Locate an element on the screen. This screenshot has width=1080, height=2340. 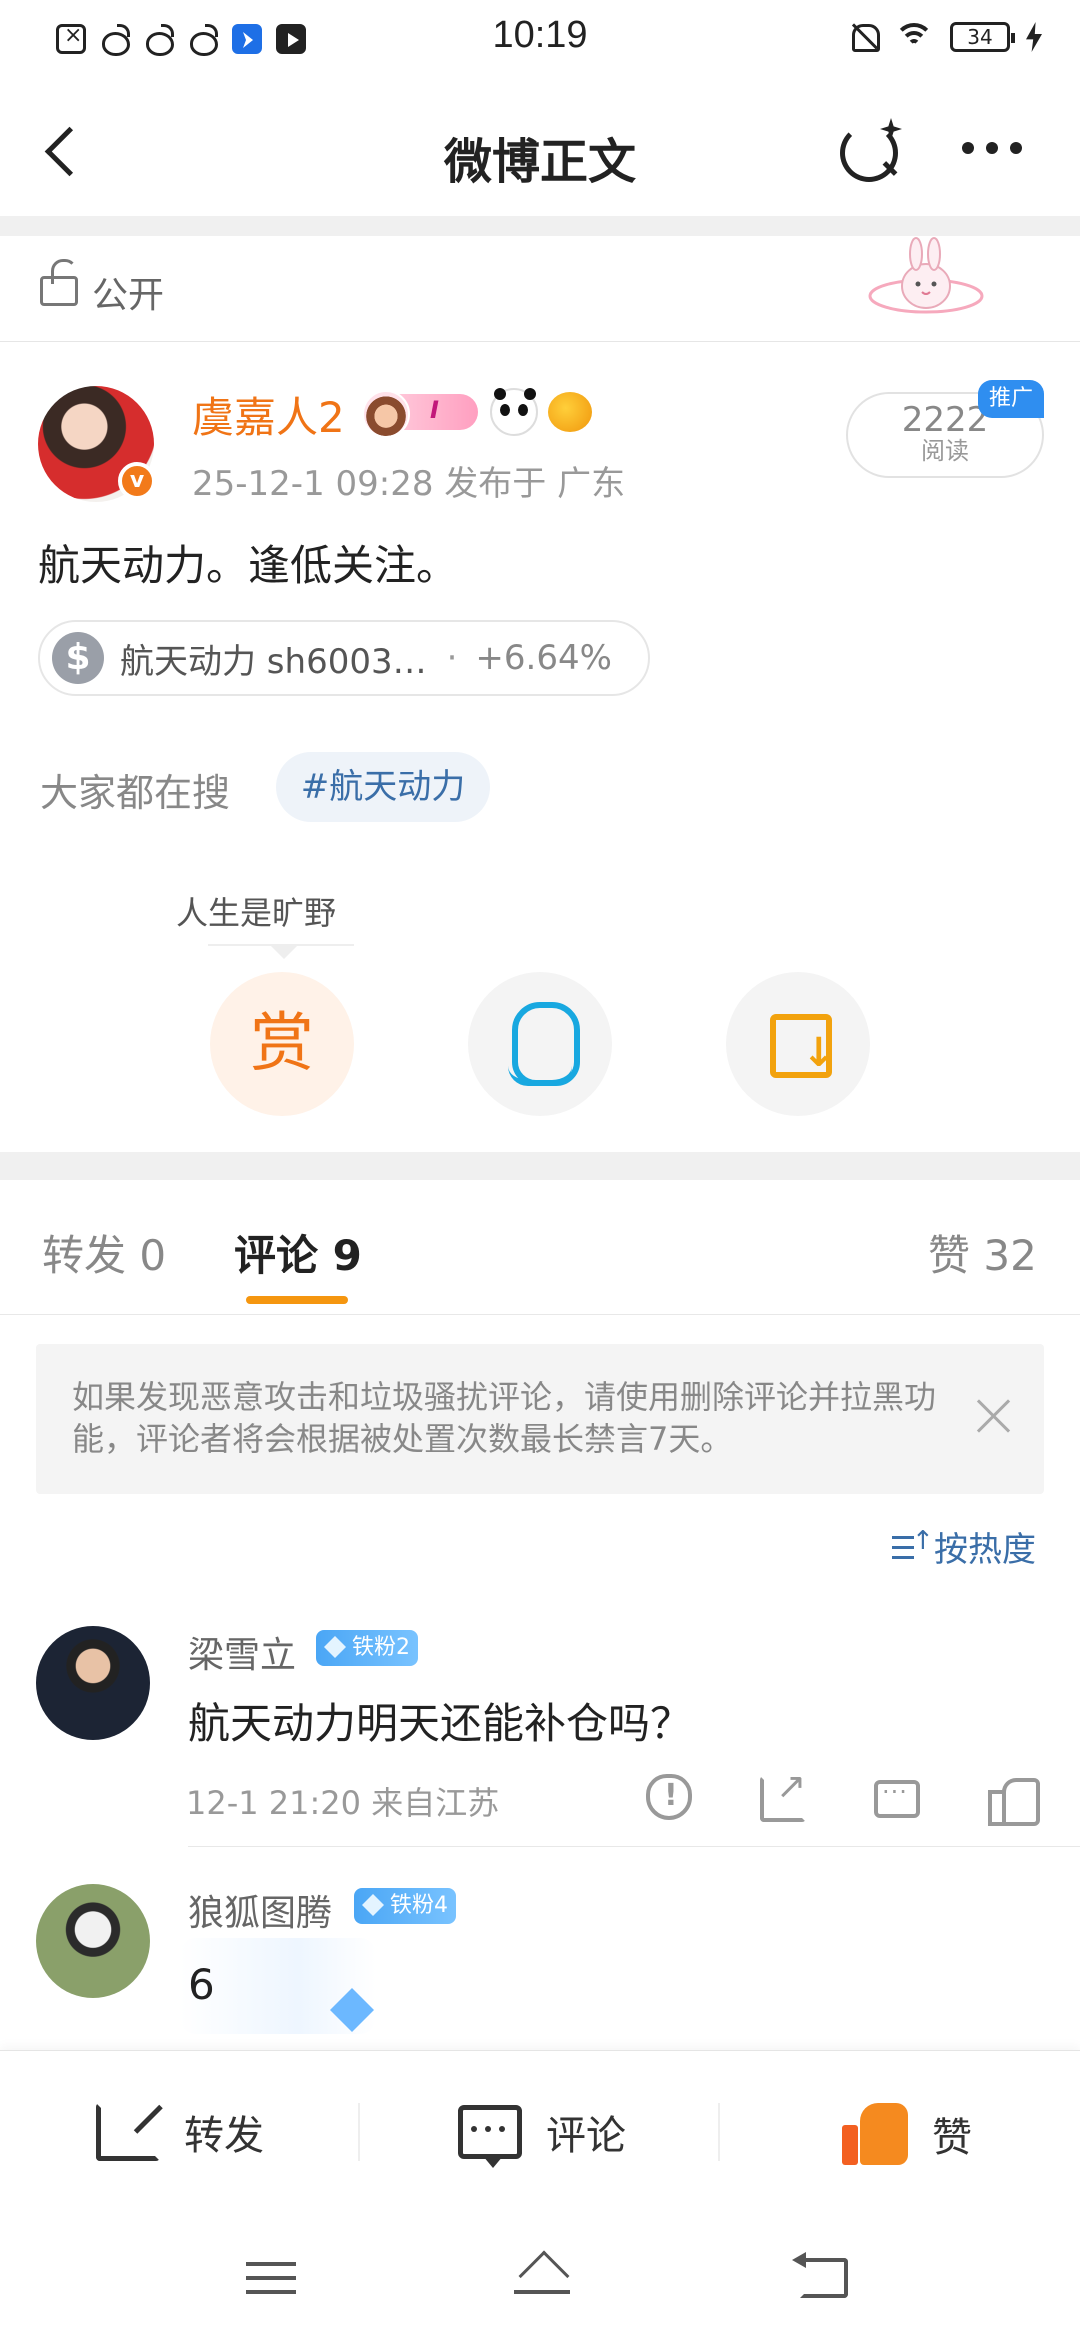
tabs-divider is located at coordinates (540, 1314).